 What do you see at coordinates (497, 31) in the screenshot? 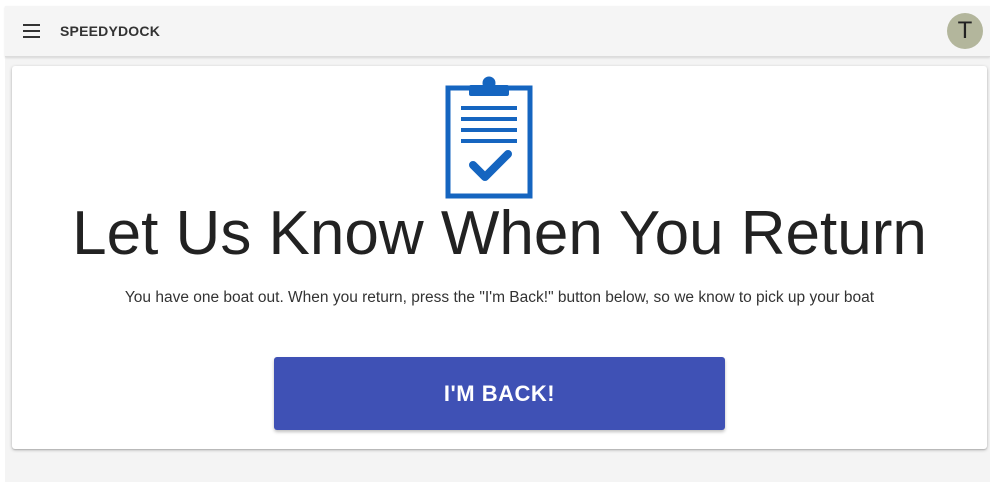
I see `app-bar: SPEEDYDOCK T` at bounding box center [497, 31].